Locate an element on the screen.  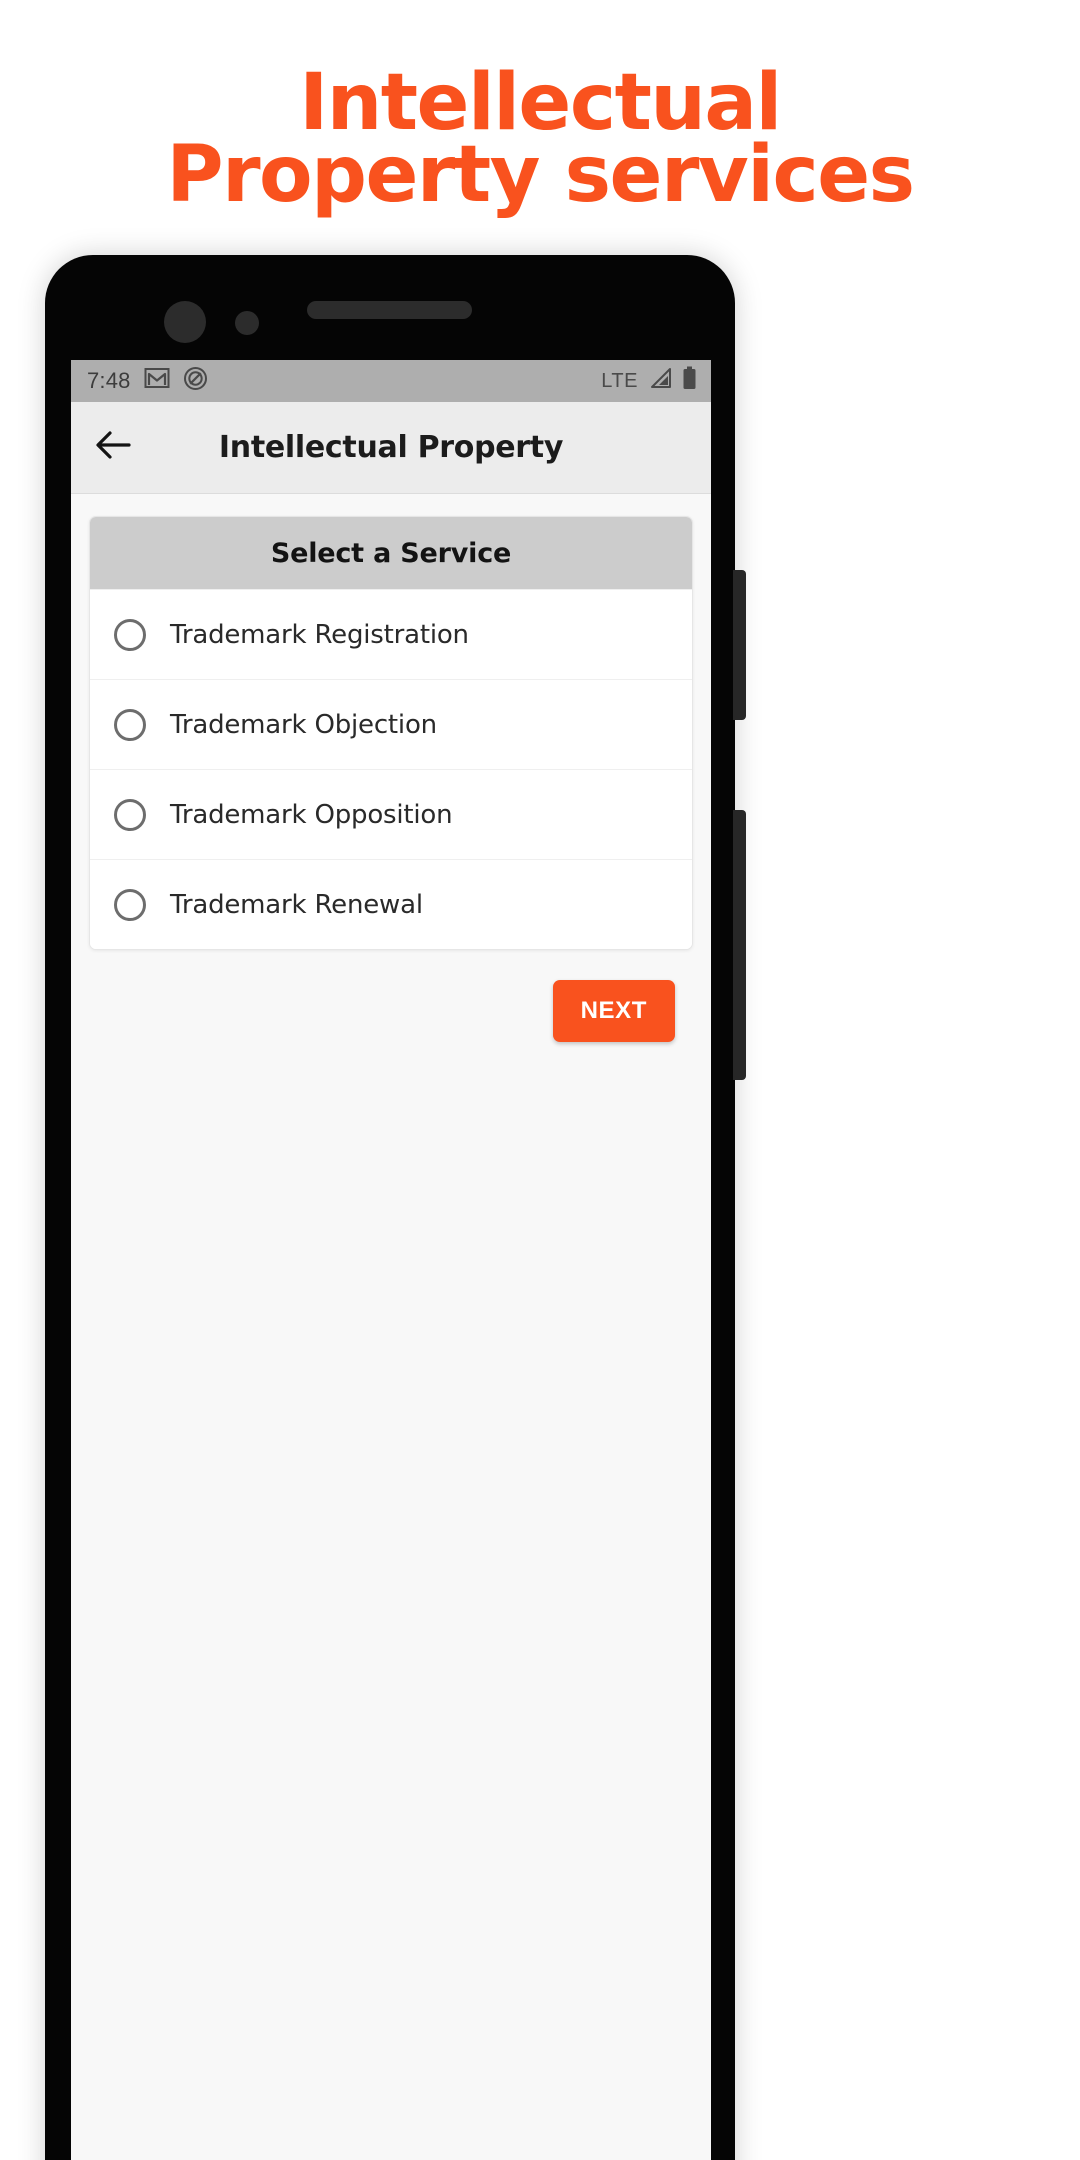
promo-line-2: Property services is located at coordinates (540, 174).